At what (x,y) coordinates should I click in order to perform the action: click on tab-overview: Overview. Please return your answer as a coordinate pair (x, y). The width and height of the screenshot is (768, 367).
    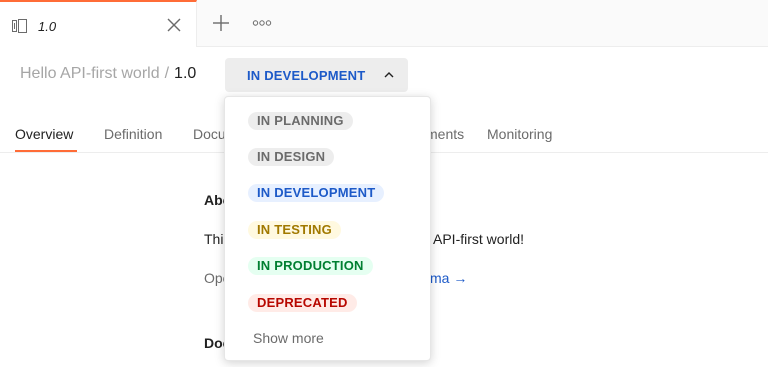
    Looking at the image, I should click on (44, 134).